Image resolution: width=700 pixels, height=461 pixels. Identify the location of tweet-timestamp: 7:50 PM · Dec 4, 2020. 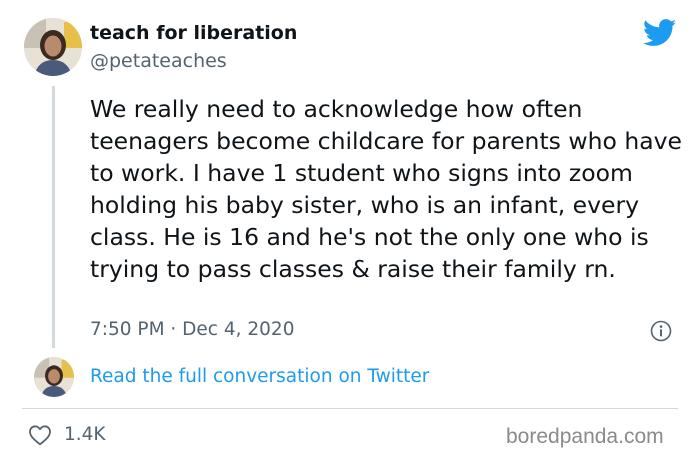
(192, 329).